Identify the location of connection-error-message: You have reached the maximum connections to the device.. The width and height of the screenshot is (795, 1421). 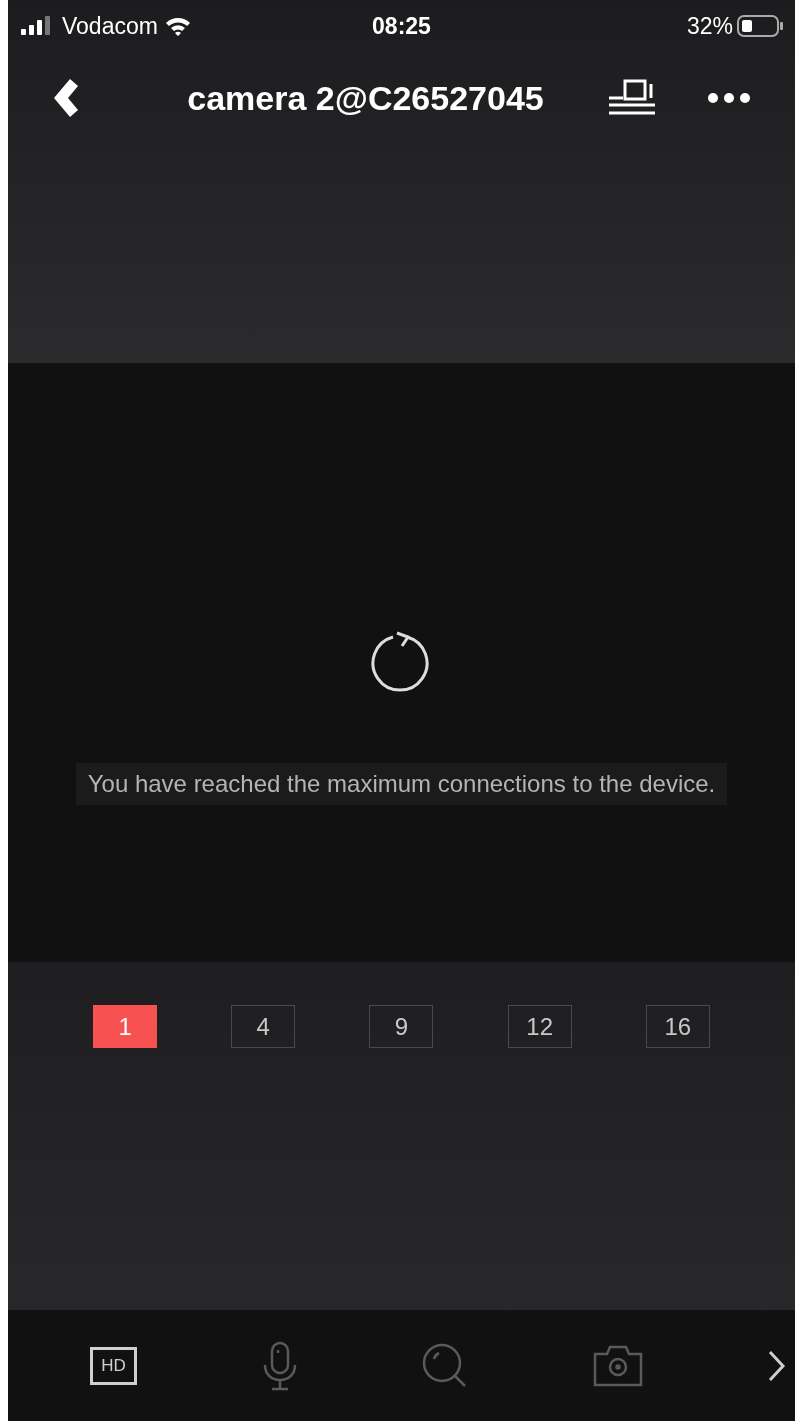
(401, 784).